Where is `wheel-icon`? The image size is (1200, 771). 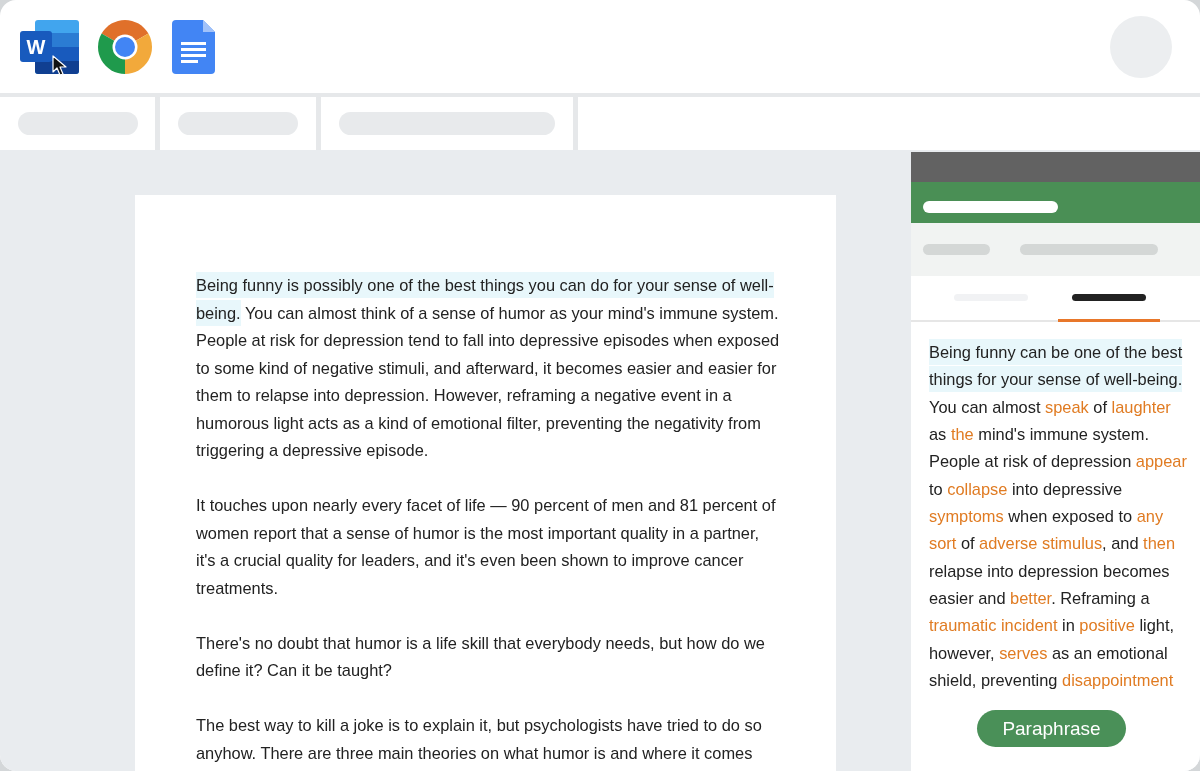
wheel-icon is located at coordinates (125, 46).